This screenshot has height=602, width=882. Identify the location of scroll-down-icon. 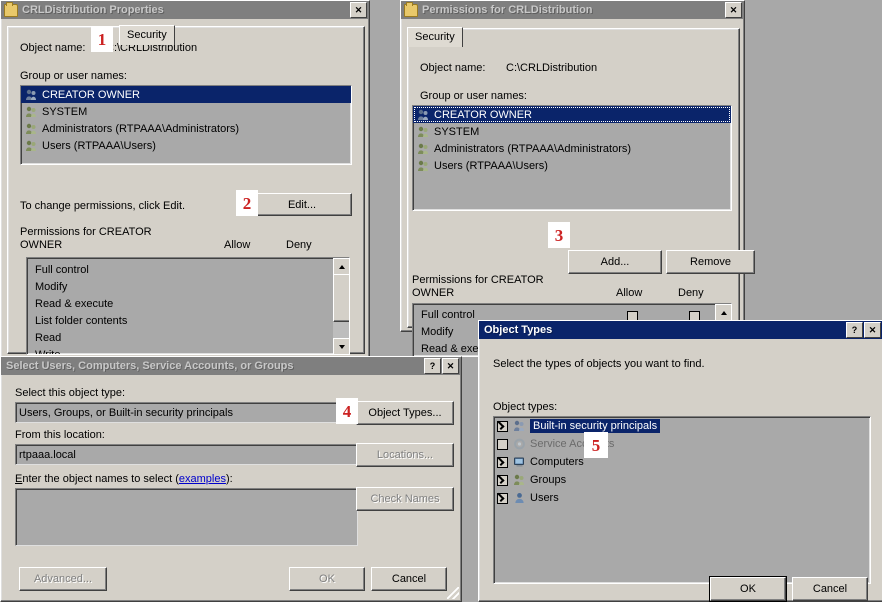
(341, 346).